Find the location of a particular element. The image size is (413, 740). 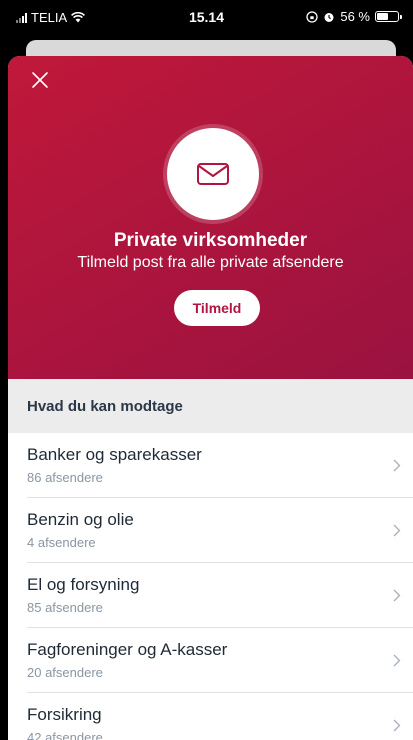

envelope-icon is located at coordinates (213, 174).